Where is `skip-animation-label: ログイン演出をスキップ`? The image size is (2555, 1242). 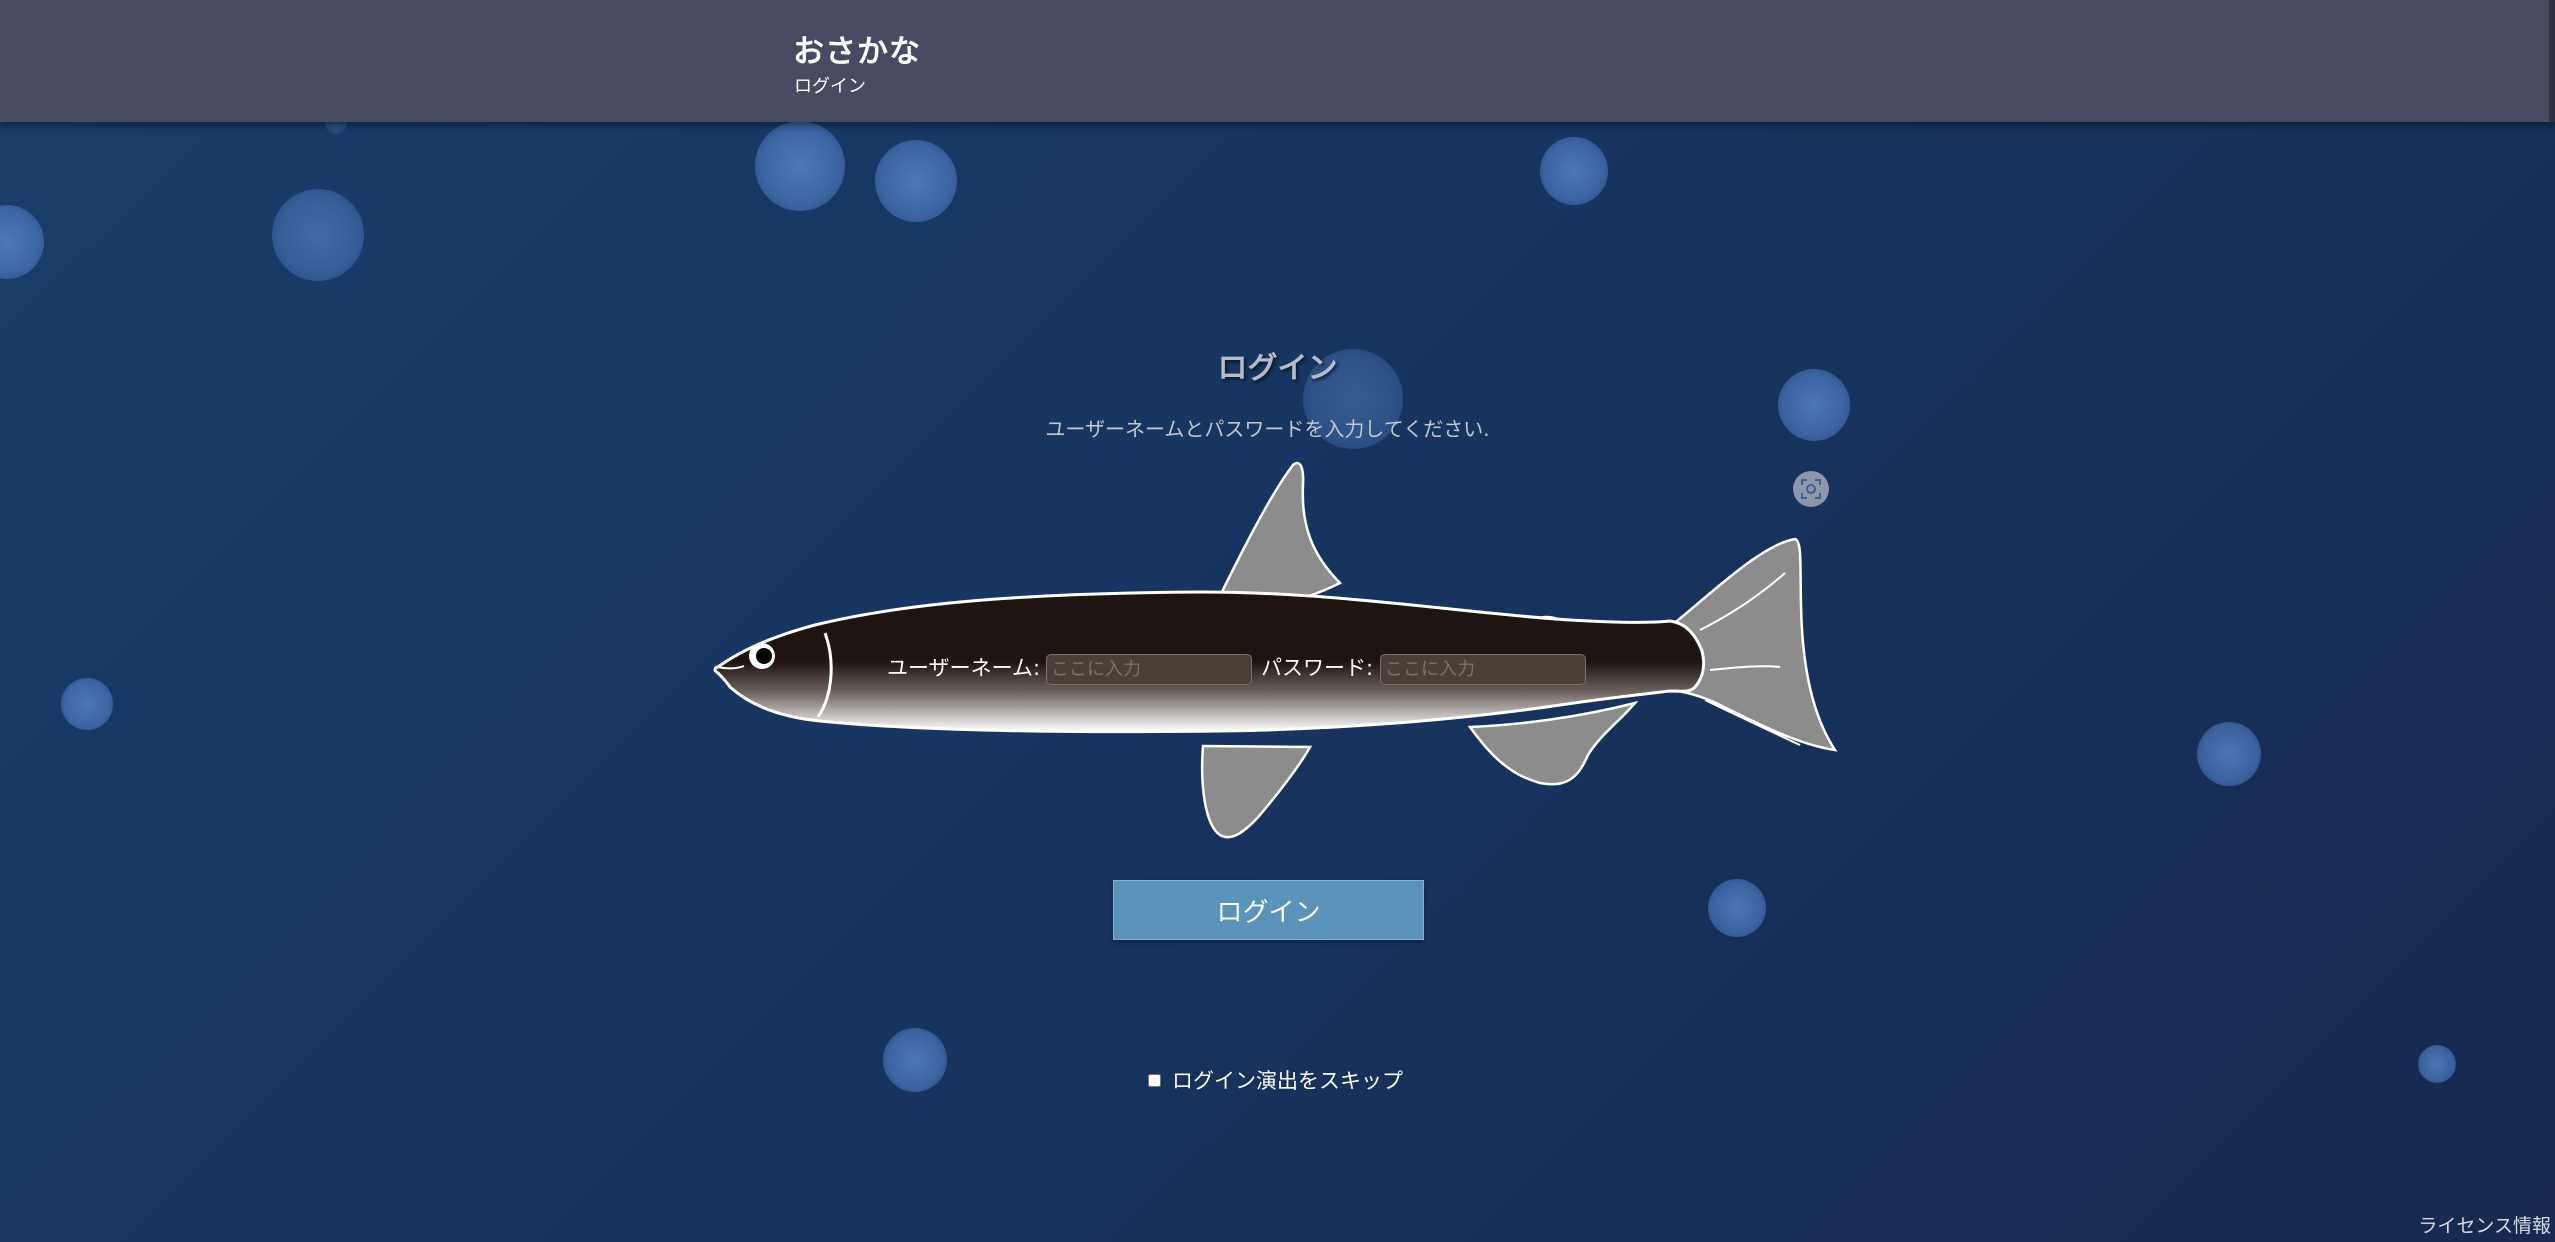 skip-animation-label: ログイン演出をスキップ is located at coordinates (1287, 1080).